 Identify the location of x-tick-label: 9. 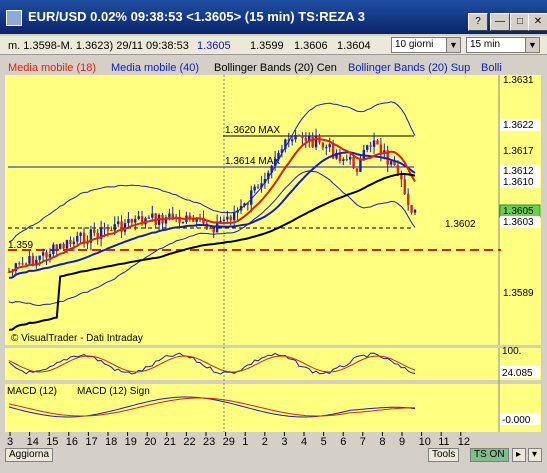
(402, 442).